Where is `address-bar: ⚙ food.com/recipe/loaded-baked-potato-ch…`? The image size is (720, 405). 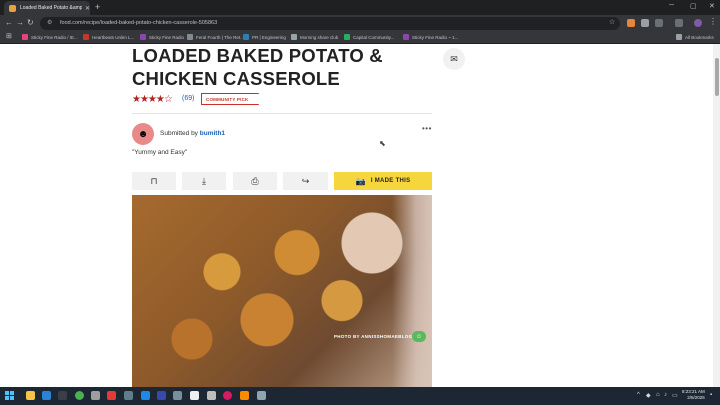
address-bar: ⚙ food.com/recipe/loaded-baked-potato-ch… is located at coordinates (330, 23).